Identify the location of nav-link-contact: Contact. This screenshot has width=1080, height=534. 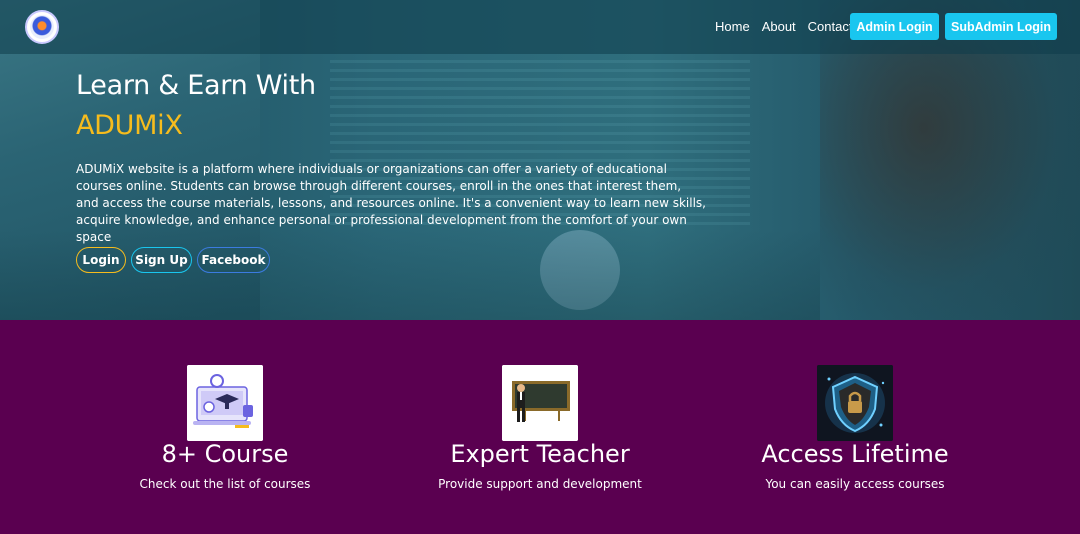
(830, 26).